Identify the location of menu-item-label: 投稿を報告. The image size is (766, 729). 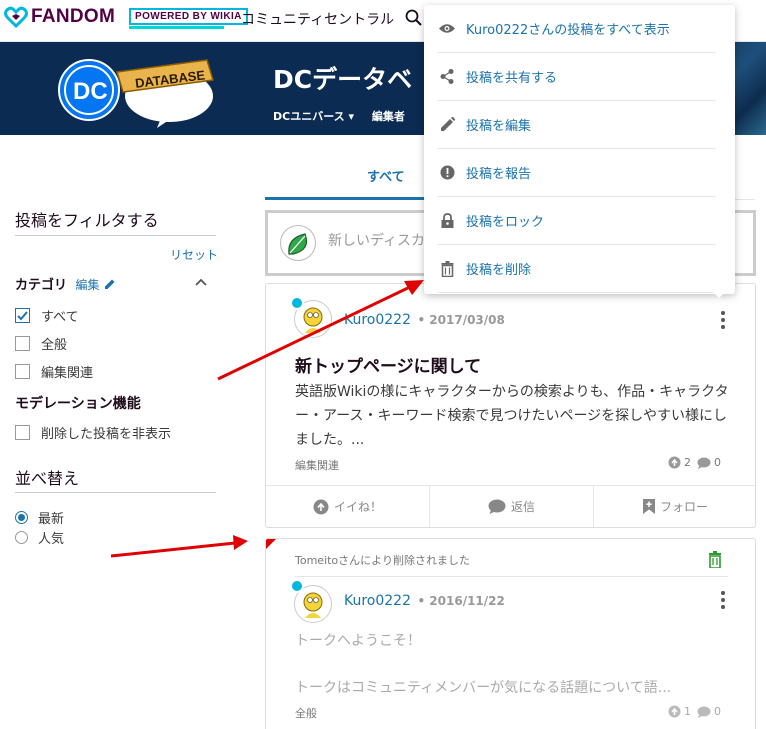
(499, 174).